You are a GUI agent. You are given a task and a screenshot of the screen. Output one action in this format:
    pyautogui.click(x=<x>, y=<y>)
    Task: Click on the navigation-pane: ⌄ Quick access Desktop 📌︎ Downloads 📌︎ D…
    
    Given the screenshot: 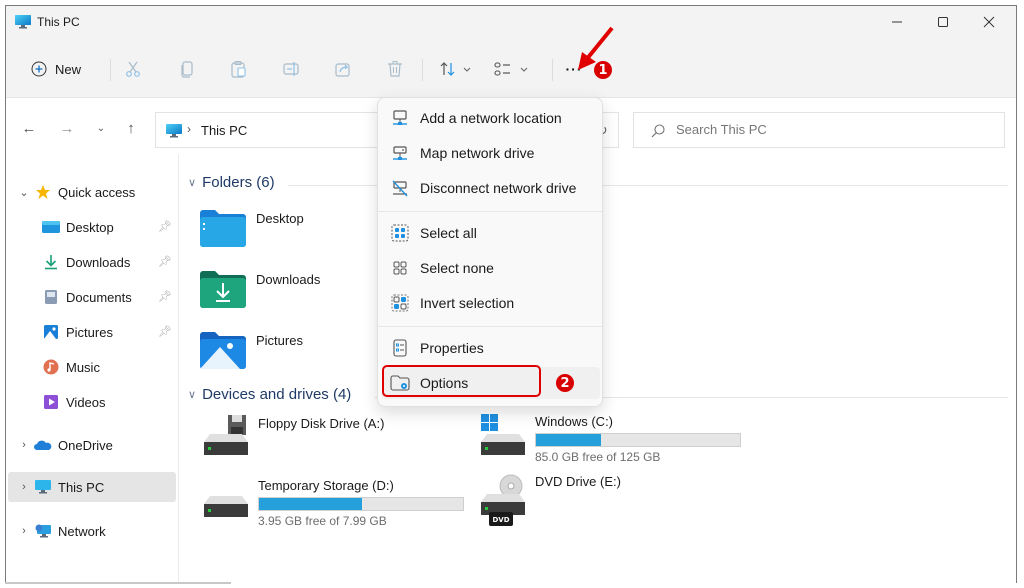 What is the action you would take?
    pyautogui.click(x=92, y=369)
    